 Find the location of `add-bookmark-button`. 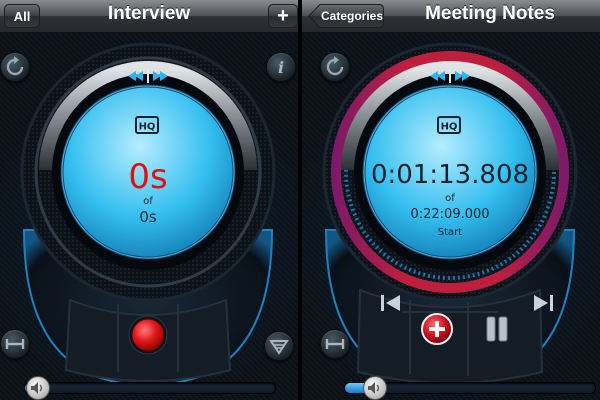

add-bookmark-button is located at coordinates (437, 329).